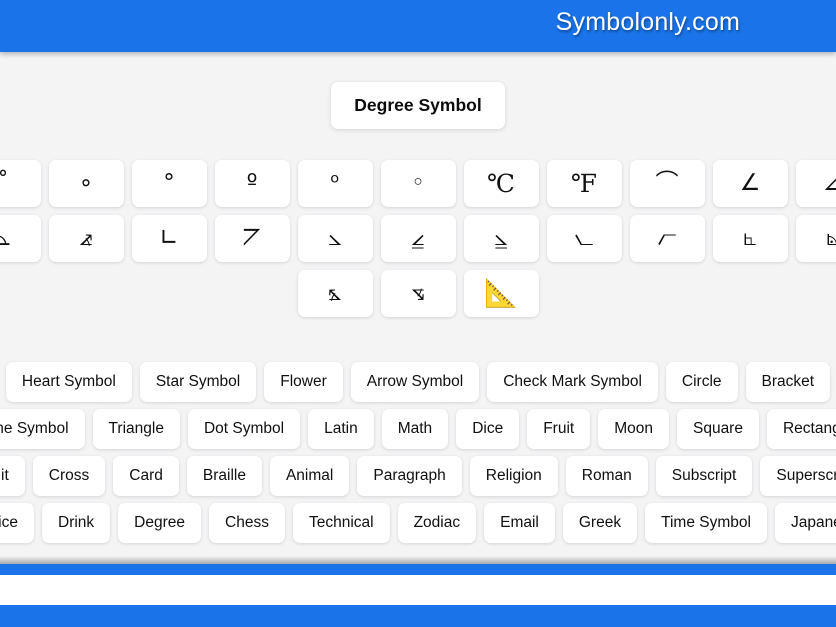 The image size is (836, 627). I want to click on symbol-glyph: ⦢, so click(252, 238).